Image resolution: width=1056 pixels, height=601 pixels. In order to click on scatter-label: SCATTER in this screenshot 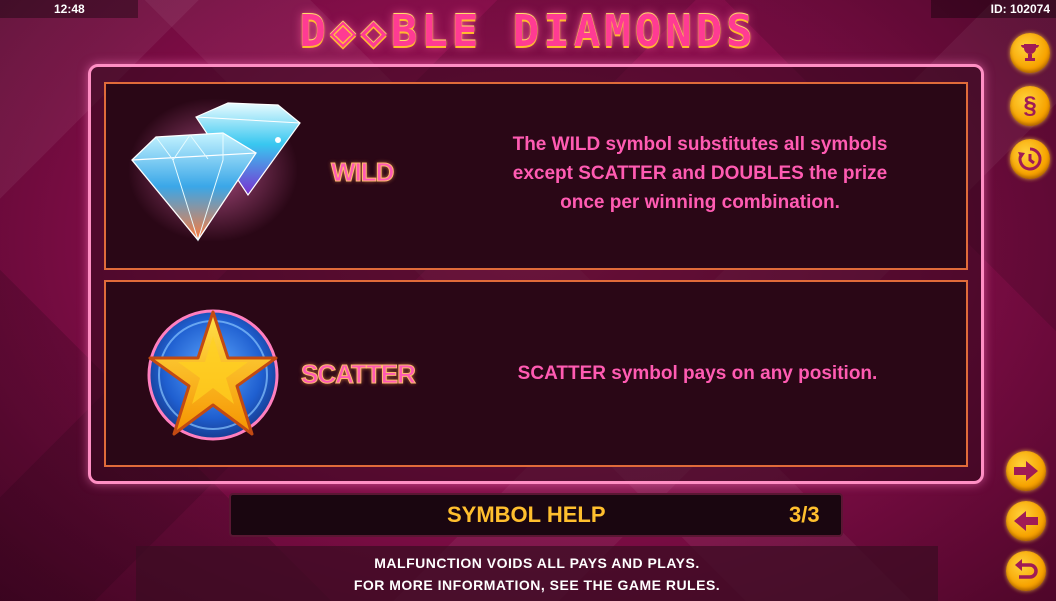, I will do `click(359, 374)`.